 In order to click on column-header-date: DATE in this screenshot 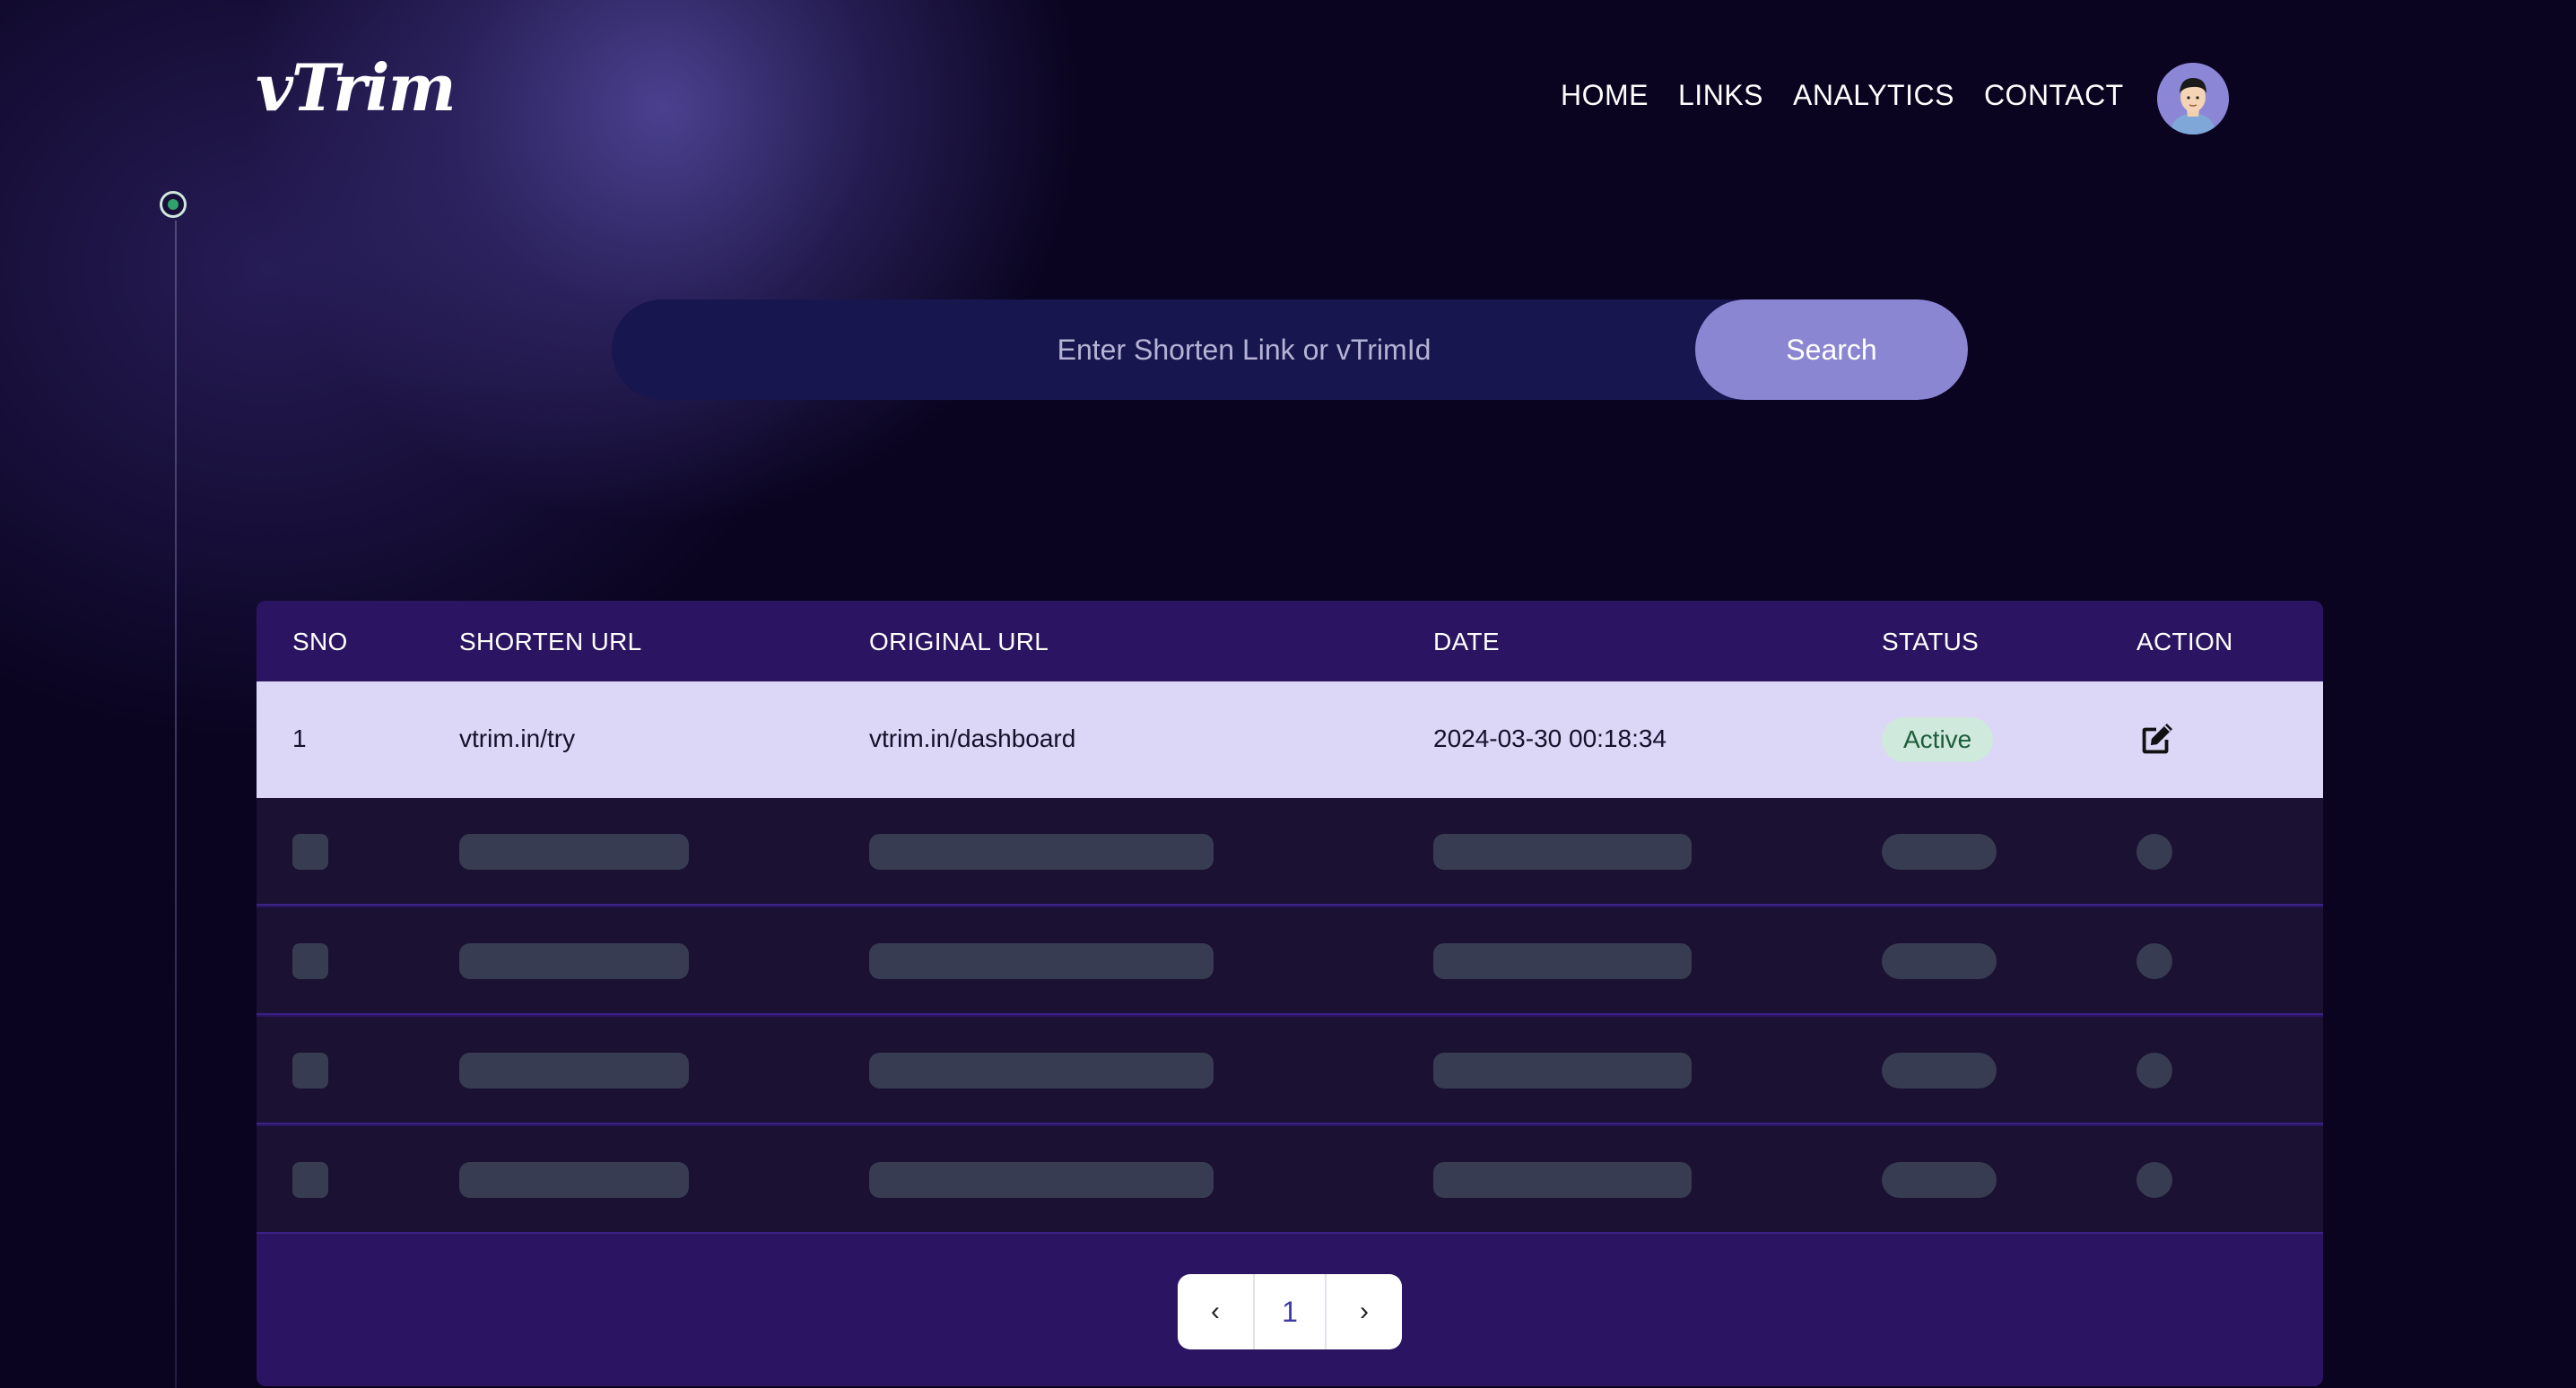, I will do `click(1466, 641)`.